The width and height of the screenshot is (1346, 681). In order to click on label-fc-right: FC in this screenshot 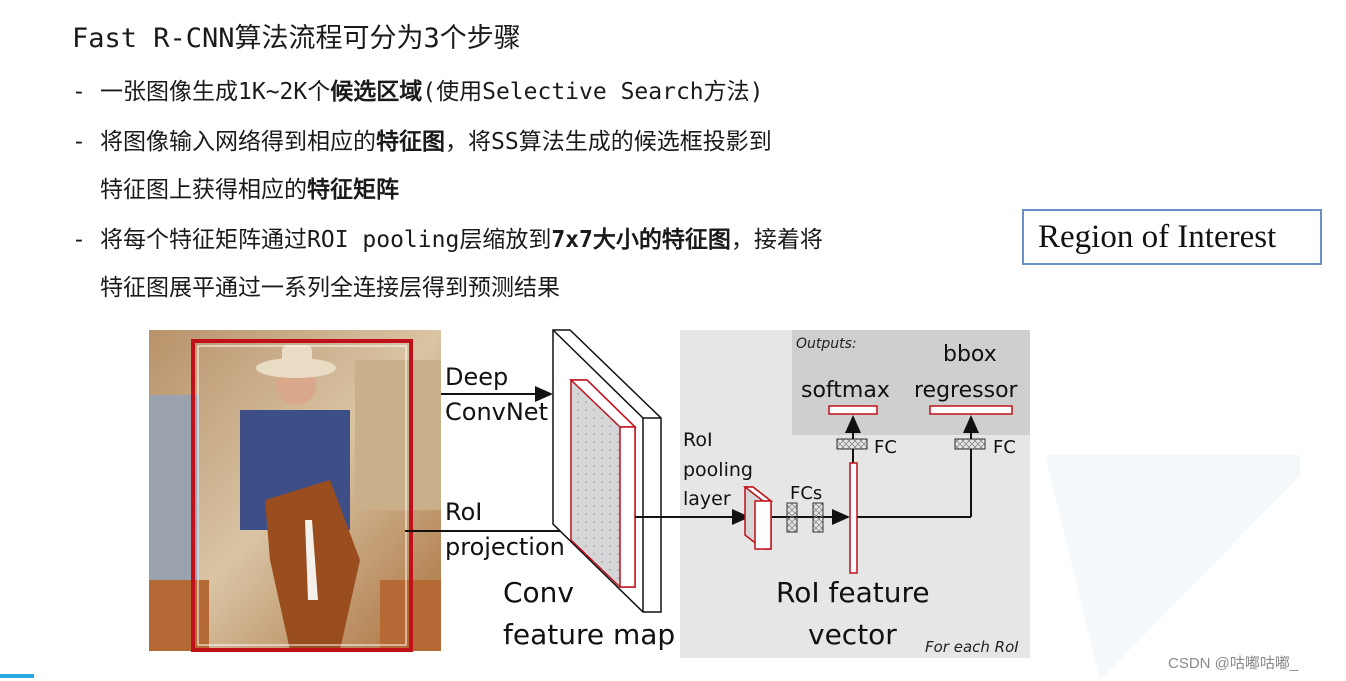, I will do `click(1004, 447)`.